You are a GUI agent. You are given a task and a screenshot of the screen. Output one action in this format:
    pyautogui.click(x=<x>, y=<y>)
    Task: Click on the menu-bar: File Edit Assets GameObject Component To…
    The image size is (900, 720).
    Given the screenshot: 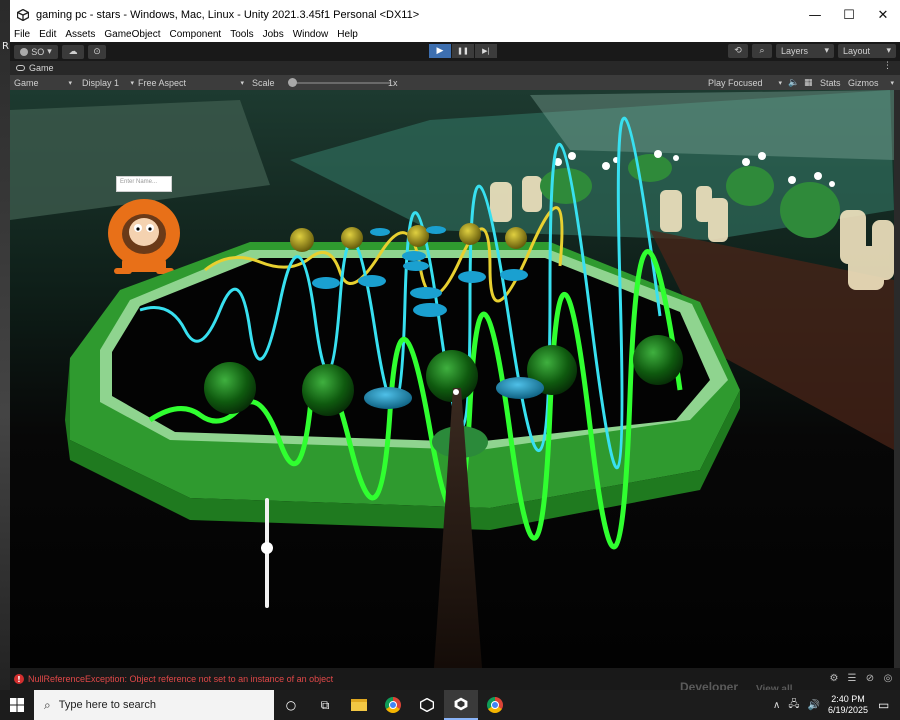 What is the action you would take?
    pyautogui.click(x=455, y=34)
    